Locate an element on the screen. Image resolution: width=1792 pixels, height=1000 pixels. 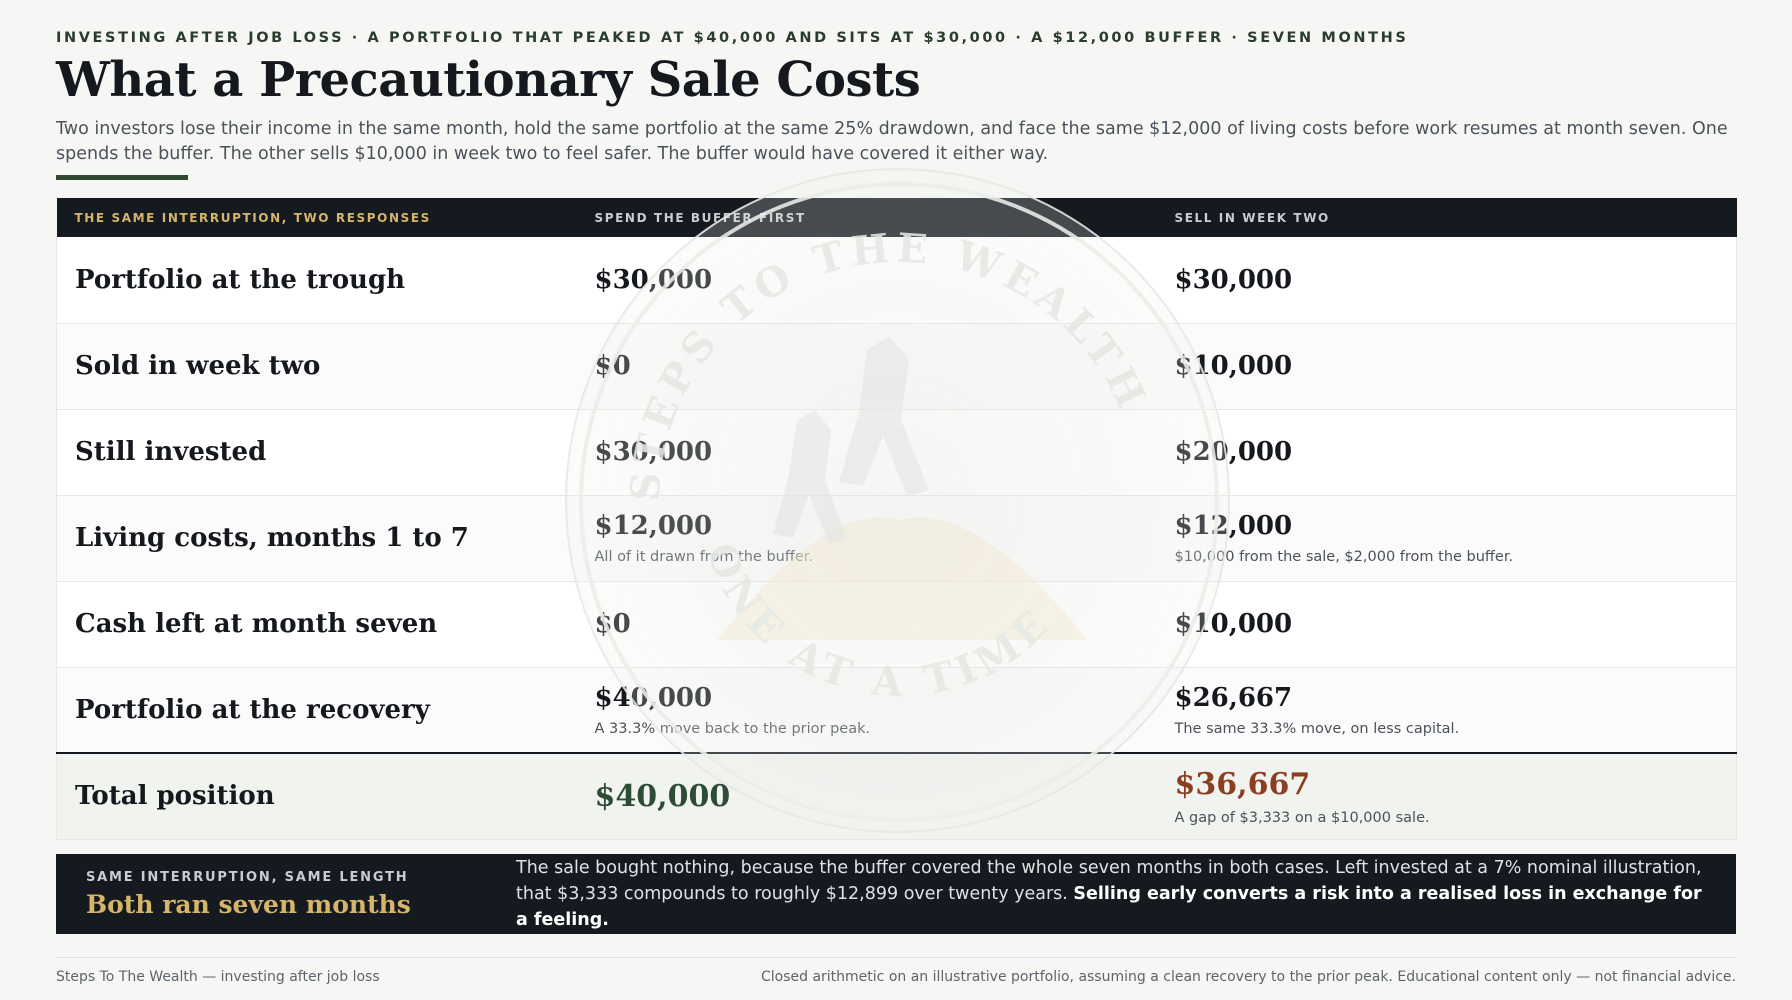
row-label: Still invested is located at coordinates (171, 452).